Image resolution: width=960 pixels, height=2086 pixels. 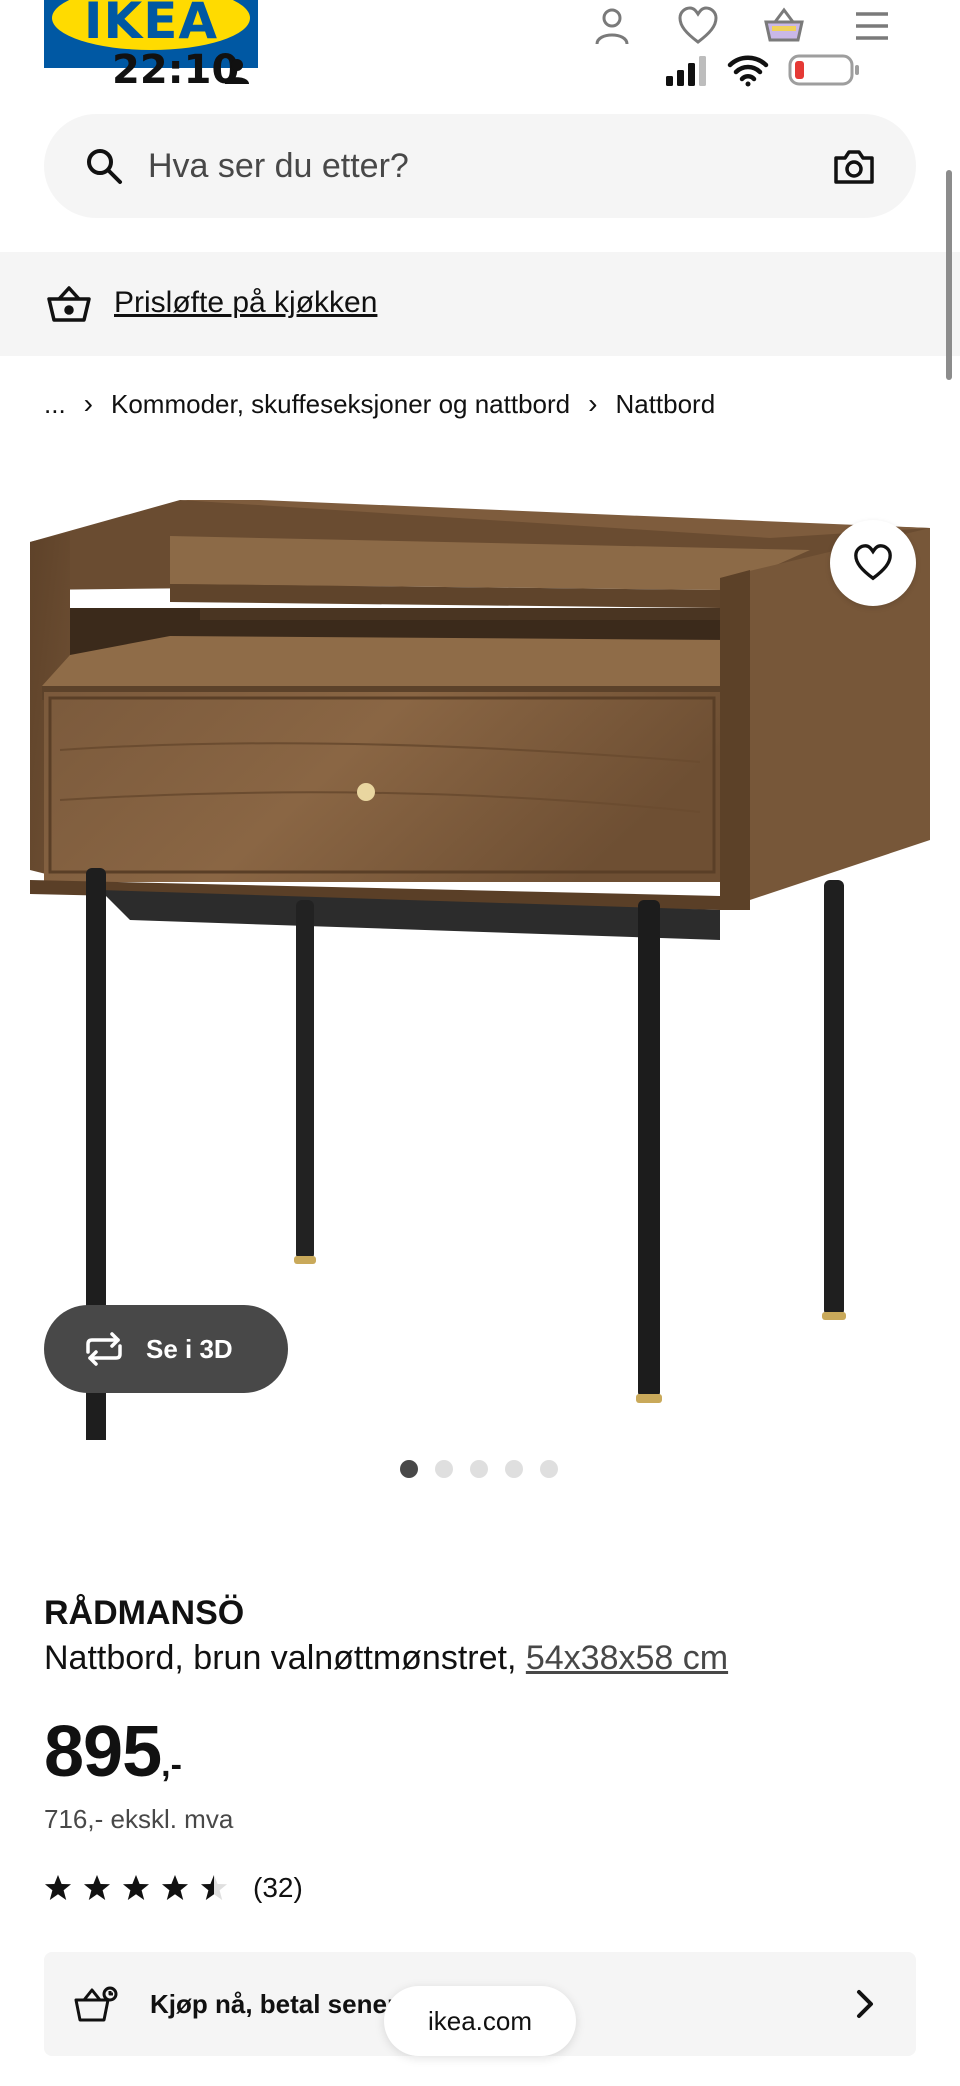 I want to click on person-icon, so click(x=612, y=26).